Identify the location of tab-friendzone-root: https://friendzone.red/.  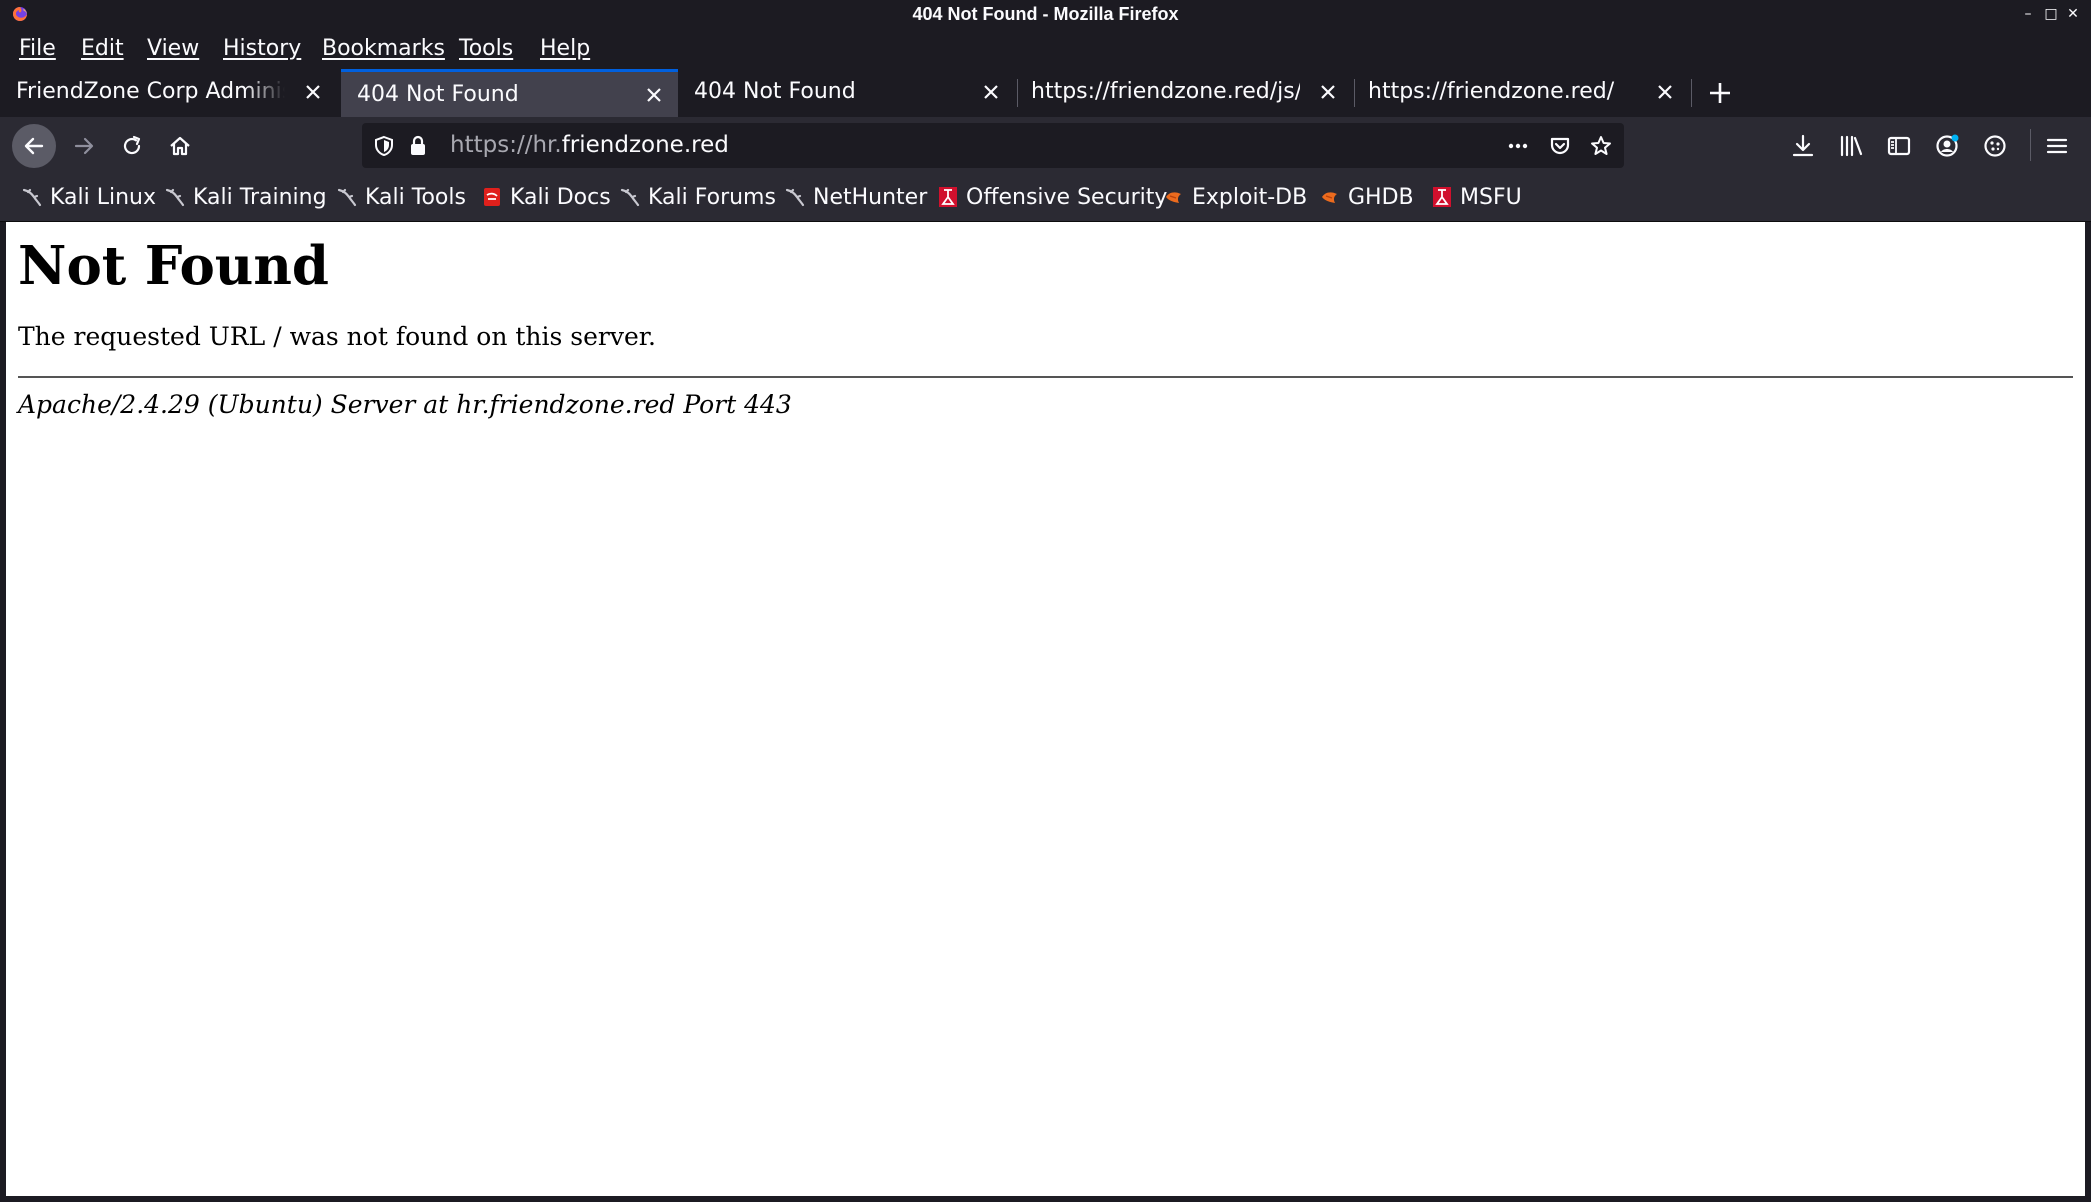
(1520, 93).